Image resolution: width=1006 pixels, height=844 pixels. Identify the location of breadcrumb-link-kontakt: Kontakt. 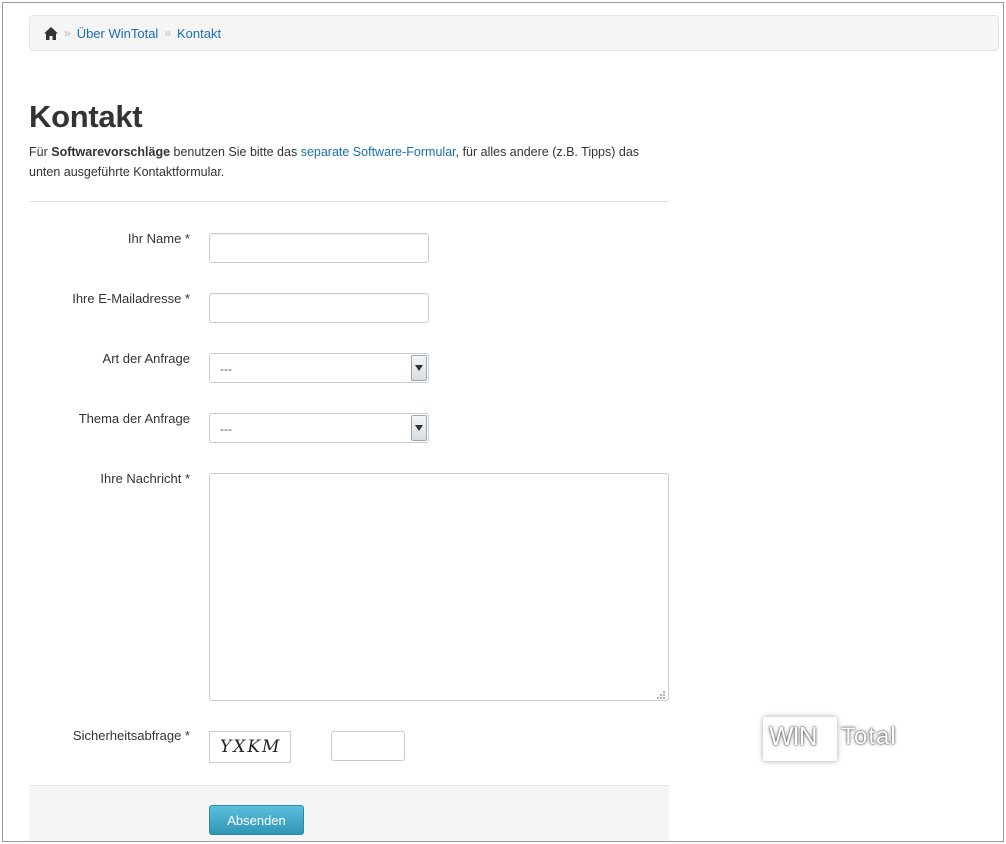
(199, 33).